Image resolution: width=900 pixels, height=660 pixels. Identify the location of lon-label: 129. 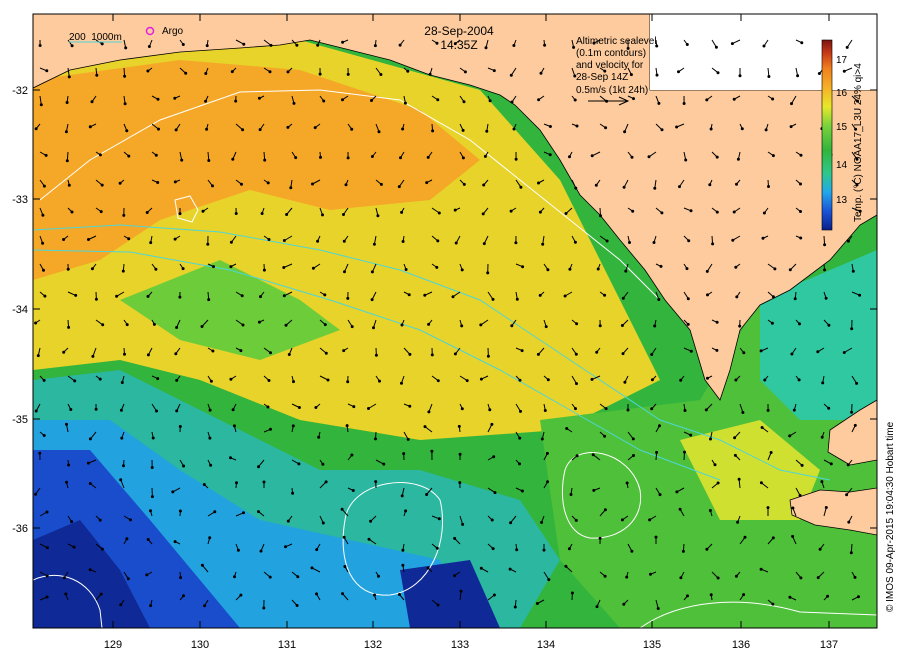
(113, 645).